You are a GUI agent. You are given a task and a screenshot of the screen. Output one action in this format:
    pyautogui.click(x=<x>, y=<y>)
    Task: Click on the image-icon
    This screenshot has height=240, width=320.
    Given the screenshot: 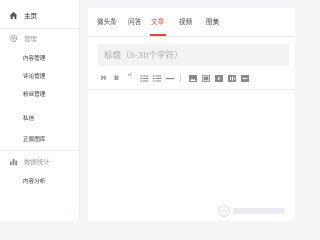 What is the action you would take?
    pyautogui.click(x=192, y=78)
    